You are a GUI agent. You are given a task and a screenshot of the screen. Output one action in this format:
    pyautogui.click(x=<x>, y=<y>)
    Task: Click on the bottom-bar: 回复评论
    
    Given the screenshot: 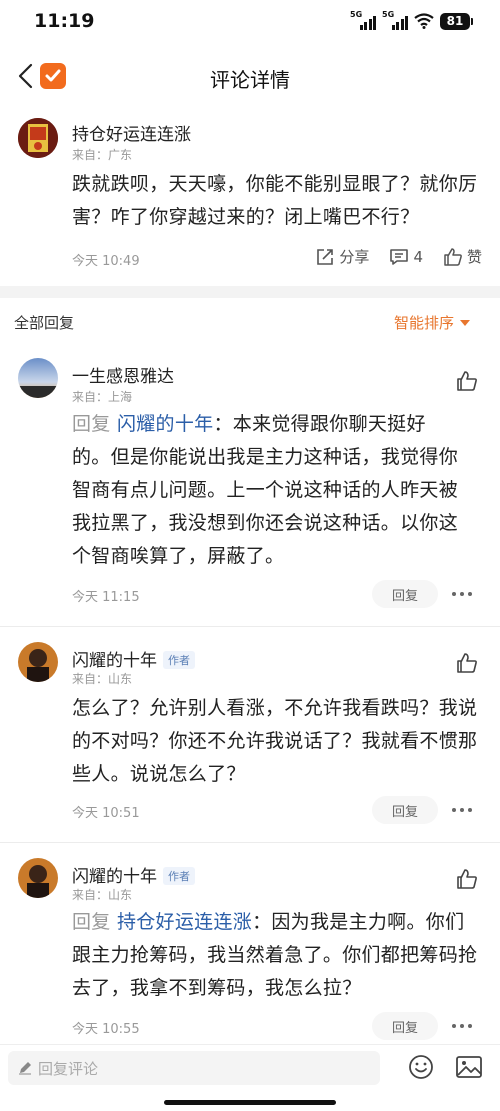 What is the action you would take?
    pyautogui.click(x=250, y=1077)
    